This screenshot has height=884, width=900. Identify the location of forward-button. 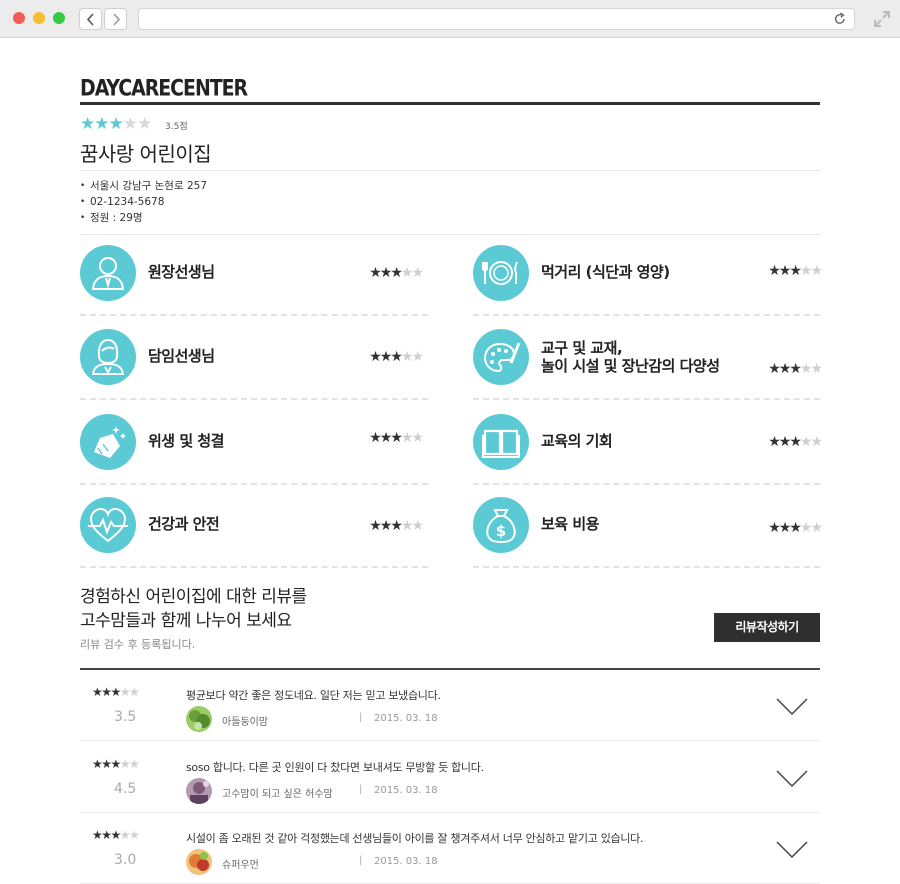
(115, 19).